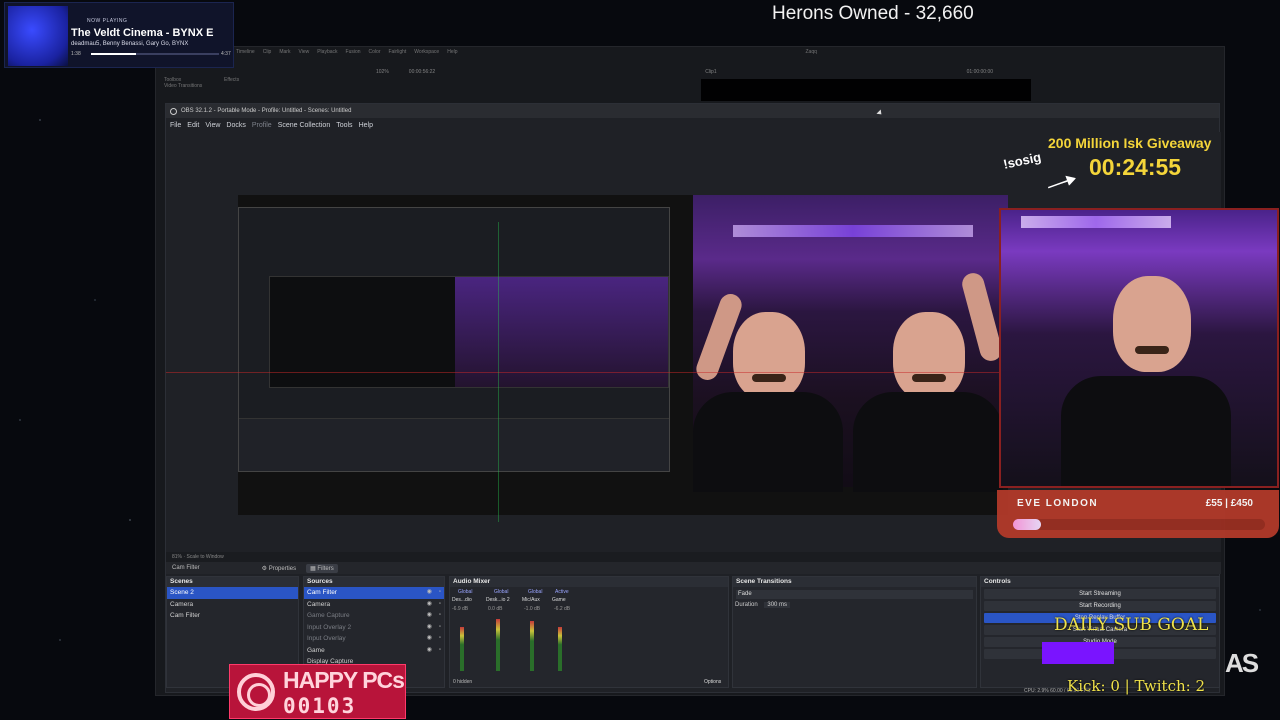 The width and height of the screenshot is (1280, 720). Describe the element at coordinates (422, 72) in the screenshot. I see `editor-timecode: 00:00:56:22` at that location.